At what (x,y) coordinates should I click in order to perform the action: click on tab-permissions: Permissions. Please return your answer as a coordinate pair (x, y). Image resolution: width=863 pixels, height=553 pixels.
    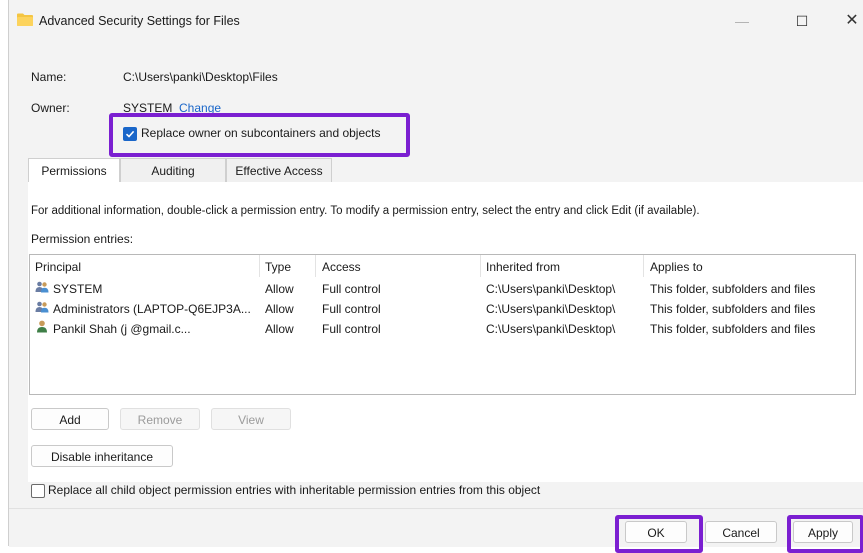
    Looking at the image, I should click on (74, 170).